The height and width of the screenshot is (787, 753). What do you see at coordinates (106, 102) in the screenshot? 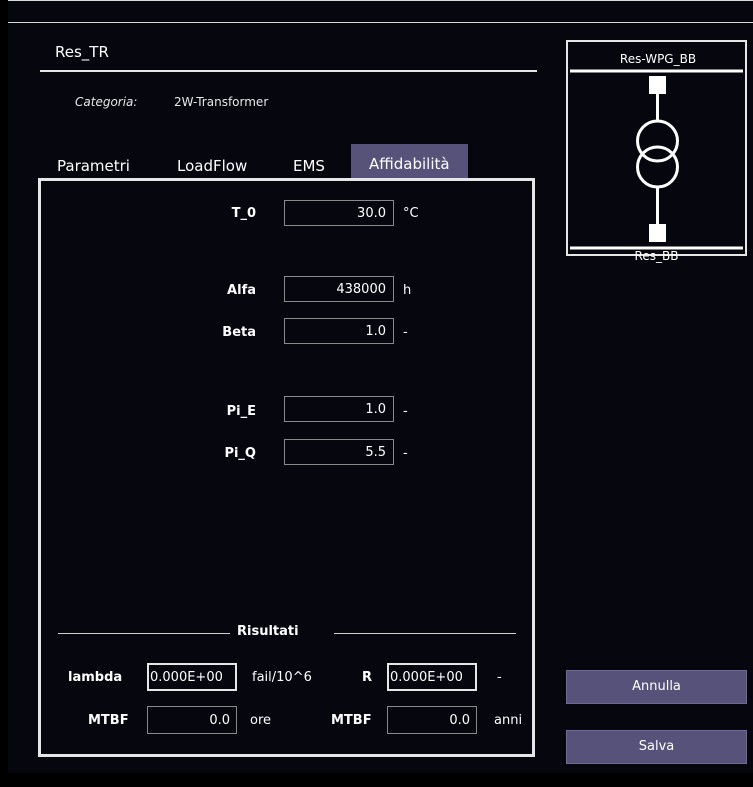
I see `category-label: Categoria:` at bounding box center [106, 102].